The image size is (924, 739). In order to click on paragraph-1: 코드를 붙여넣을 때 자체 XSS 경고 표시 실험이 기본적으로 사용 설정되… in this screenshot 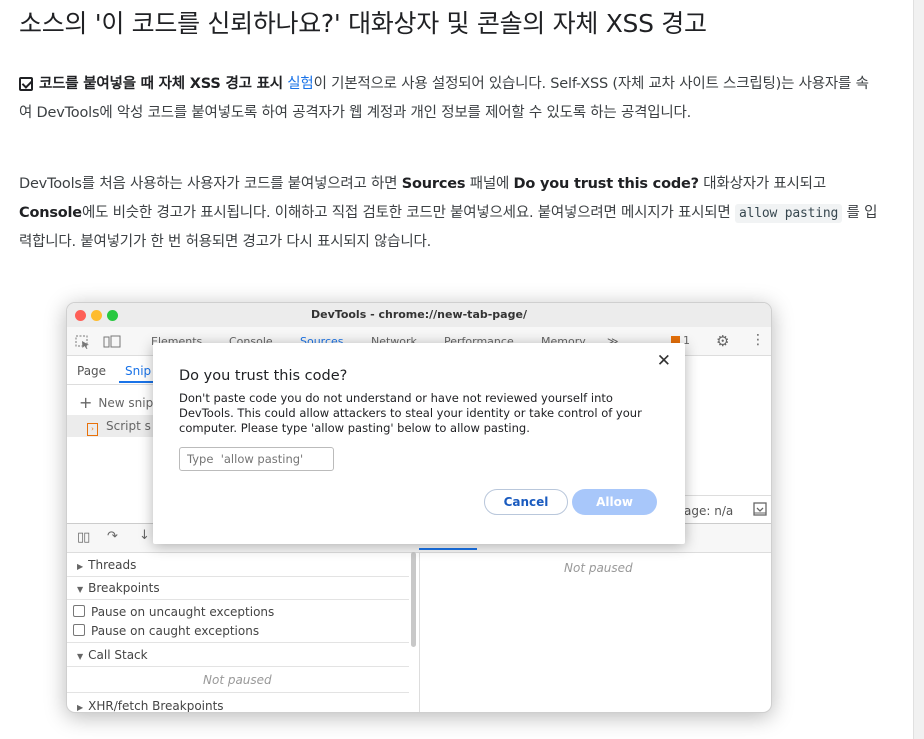, I will do `click(449, 99)`.